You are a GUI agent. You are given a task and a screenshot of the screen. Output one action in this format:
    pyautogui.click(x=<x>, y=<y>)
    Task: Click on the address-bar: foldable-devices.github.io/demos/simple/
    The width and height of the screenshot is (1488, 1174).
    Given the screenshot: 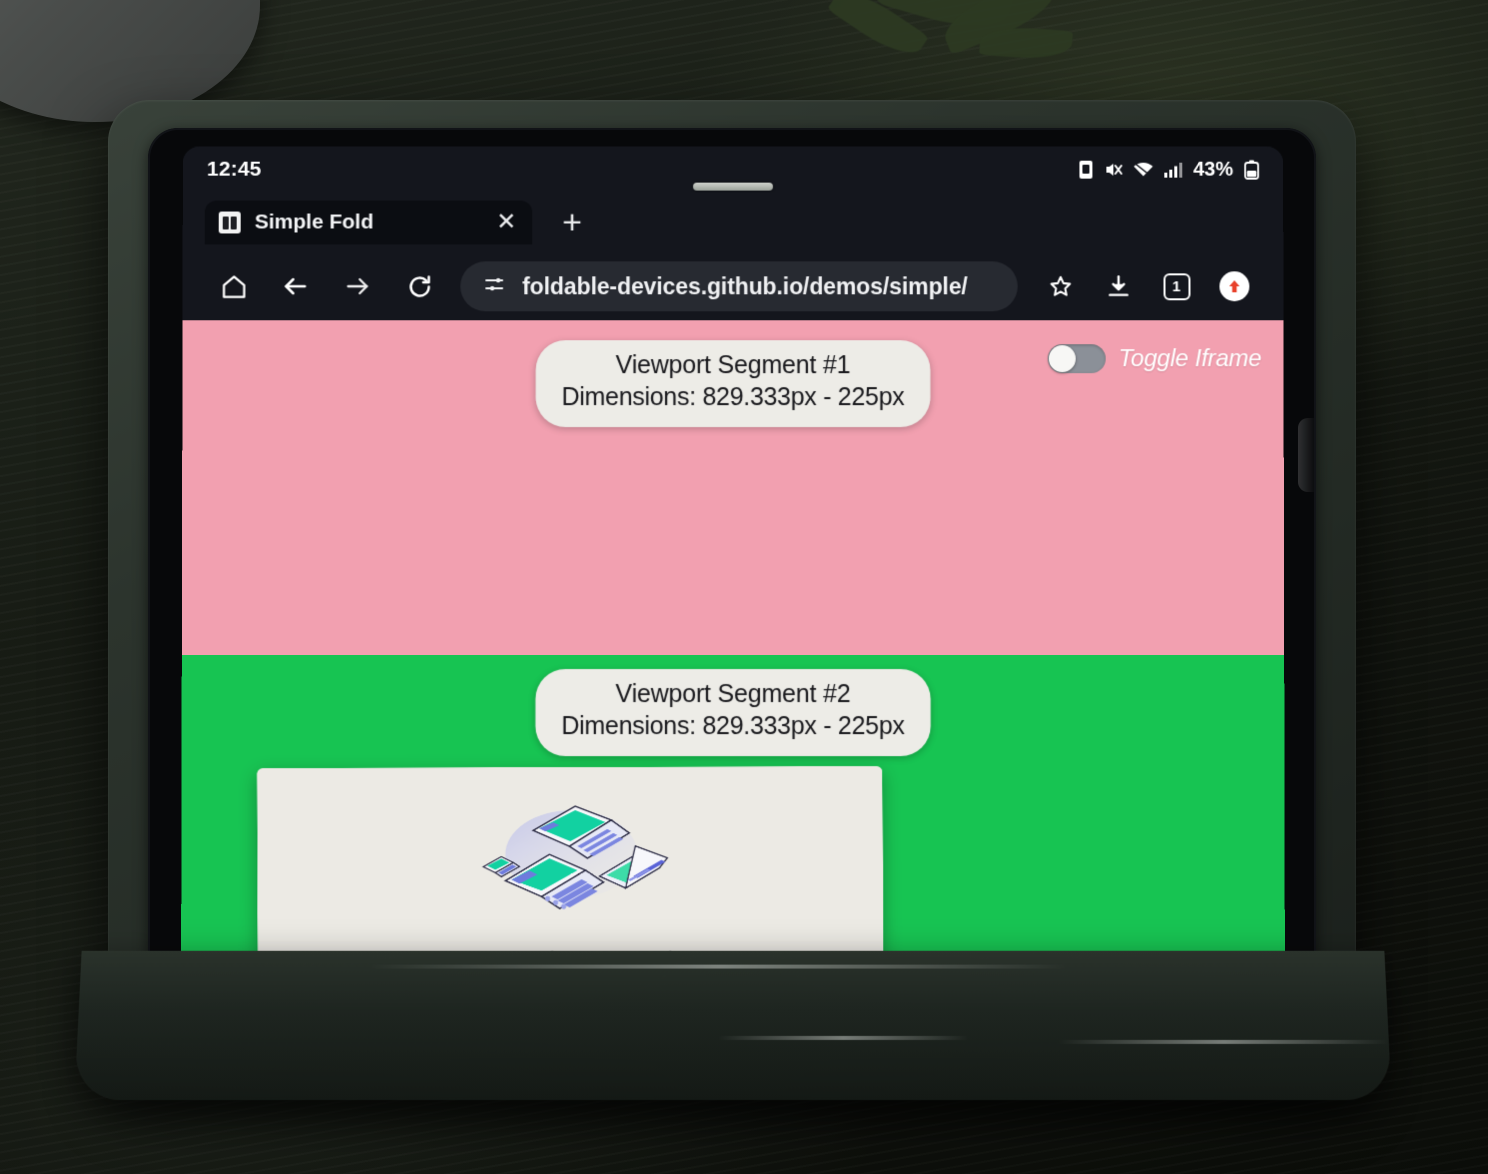 What is the action you would take?
    pyautogui.click(x=739, y=286)
    